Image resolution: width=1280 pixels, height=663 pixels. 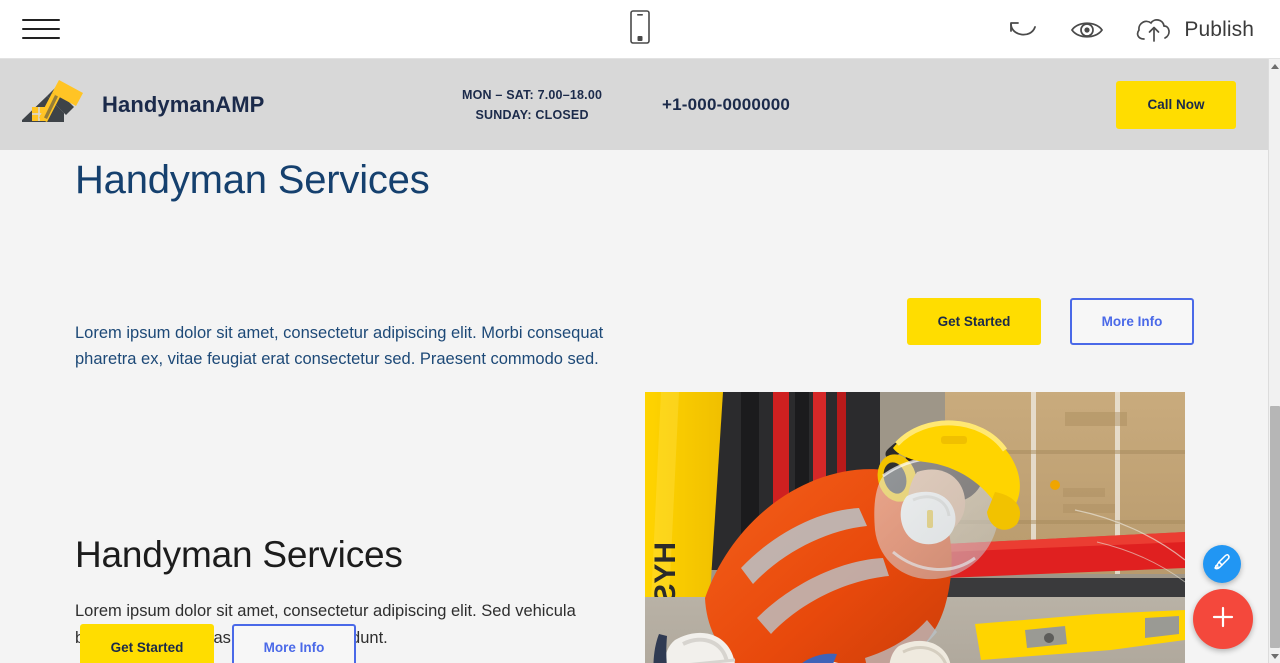 What do you see at coordinates (532, 105) in the screenshot?
I see `opening-hours: MON – SAT: 7.00–18.00 SUNDAY: CLOSED` at bounding box center [532, 105].